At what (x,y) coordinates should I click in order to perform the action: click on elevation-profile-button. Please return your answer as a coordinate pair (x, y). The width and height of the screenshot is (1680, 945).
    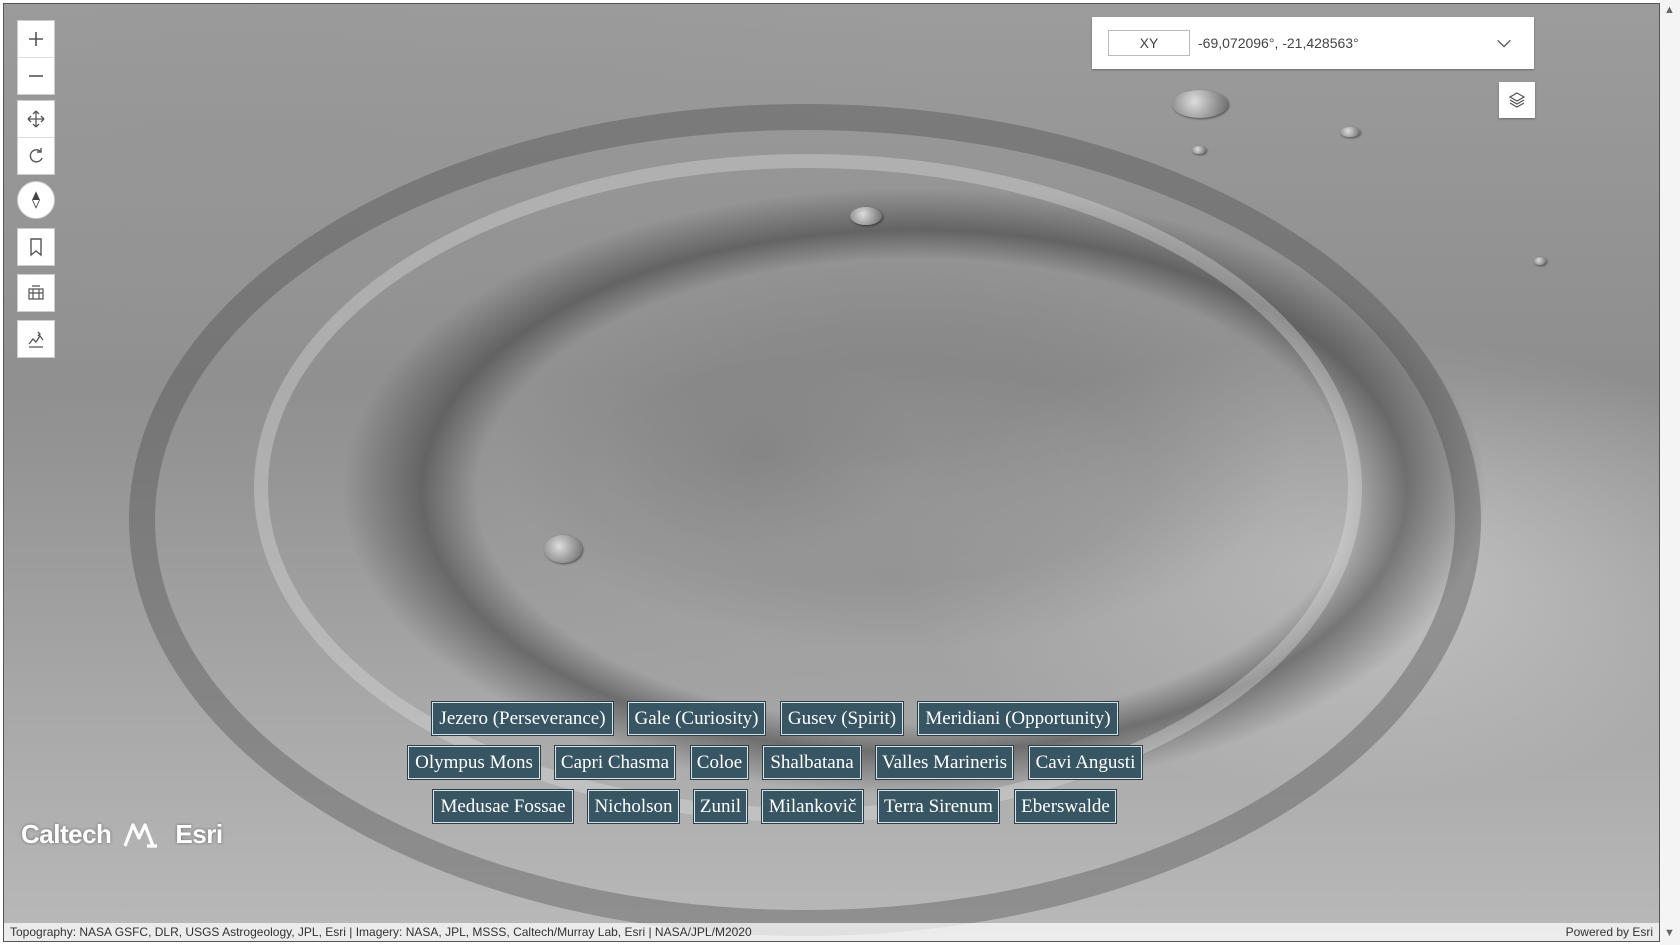
    Looking at the image, I should click on (36, 339).